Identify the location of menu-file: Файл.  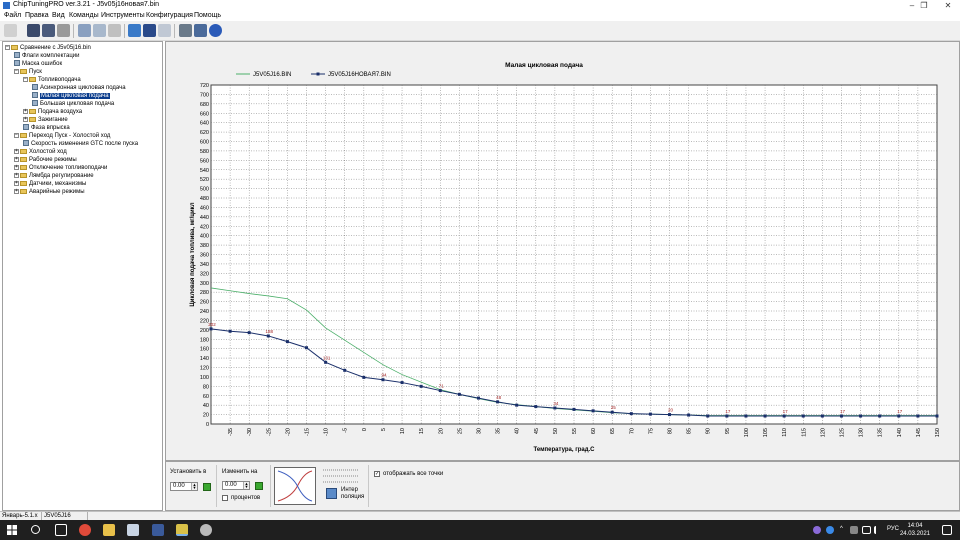
(12, 15).